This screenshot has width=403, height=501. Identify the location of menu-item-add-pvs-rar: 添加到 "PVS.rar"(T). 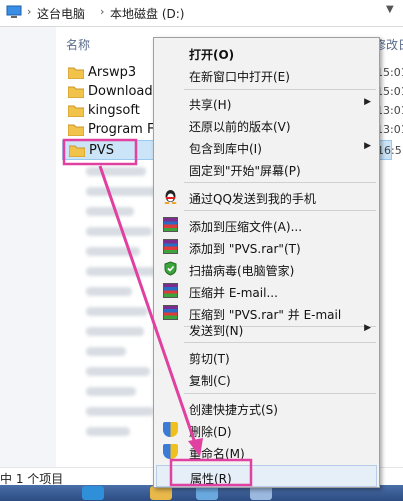
(266, 247).